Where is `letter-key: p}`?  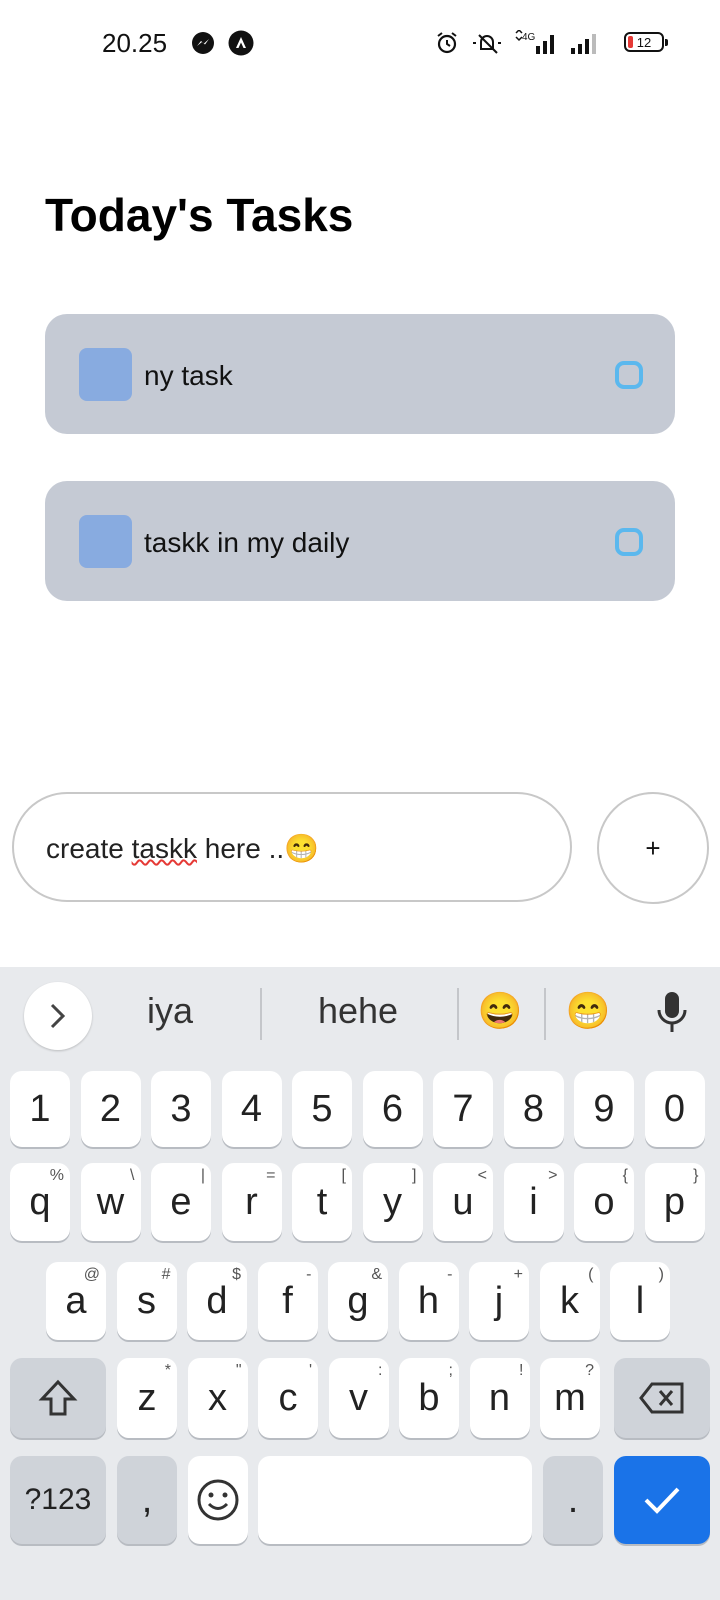
letter-key: p} is located at coordinates (674, 1202).